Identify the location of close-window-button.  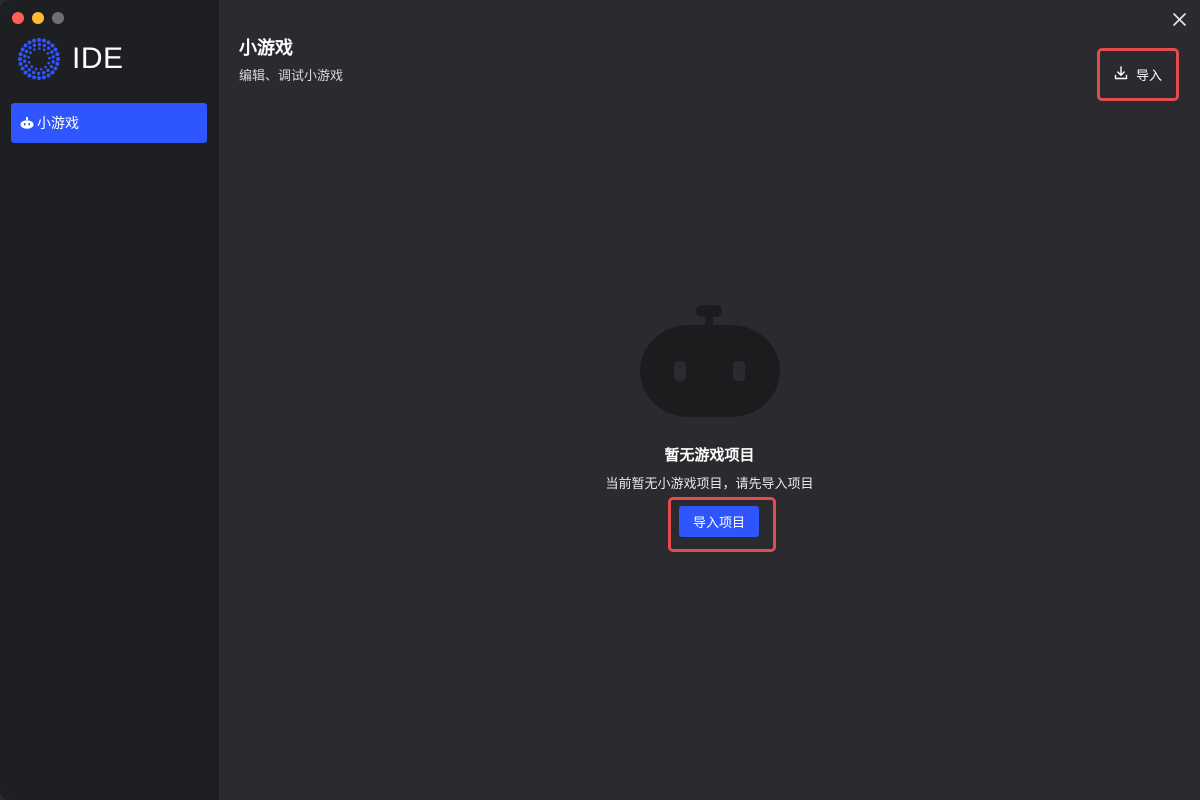
(18, 18).